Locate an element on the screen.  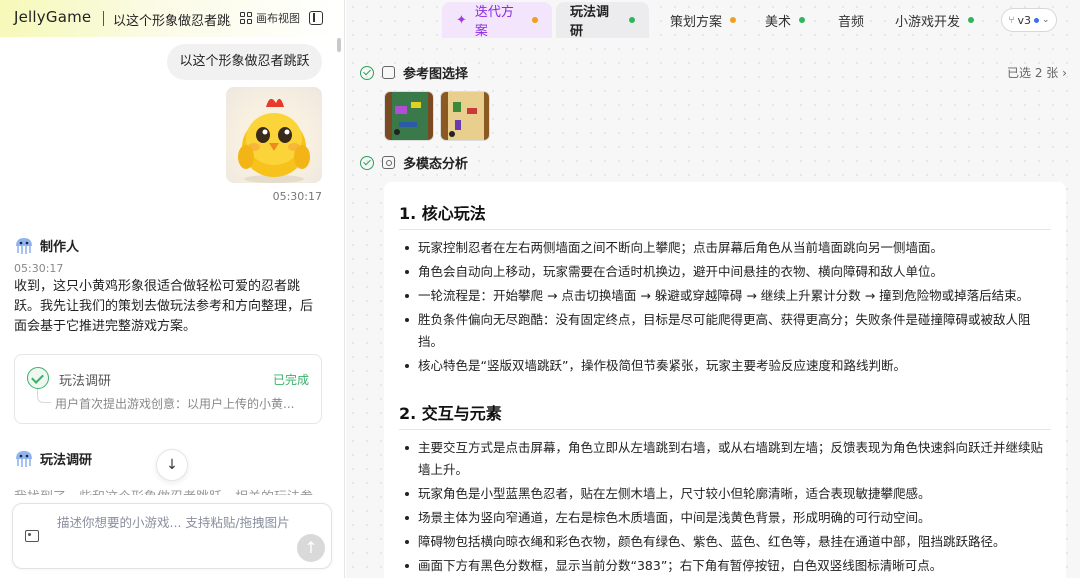
version-label: v3 is located at coordinates (1024, 20).